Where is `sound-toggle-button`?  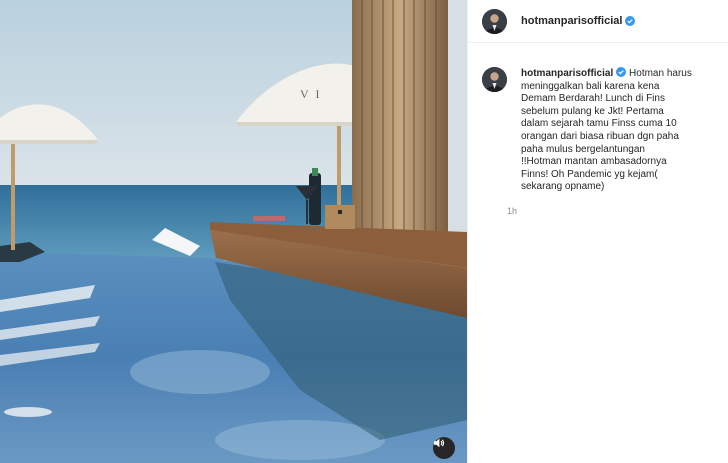 sound-toggle-button is located at coordinates (444, 448).